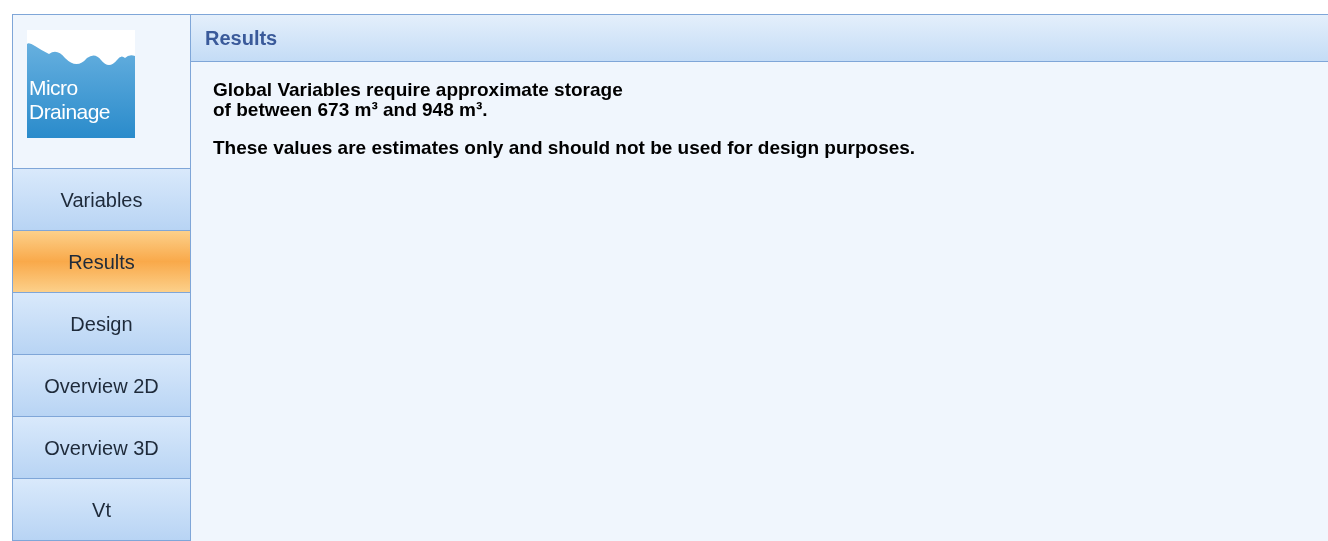  I want to click on nav-tab: Overview 3D, so click(101, 448).